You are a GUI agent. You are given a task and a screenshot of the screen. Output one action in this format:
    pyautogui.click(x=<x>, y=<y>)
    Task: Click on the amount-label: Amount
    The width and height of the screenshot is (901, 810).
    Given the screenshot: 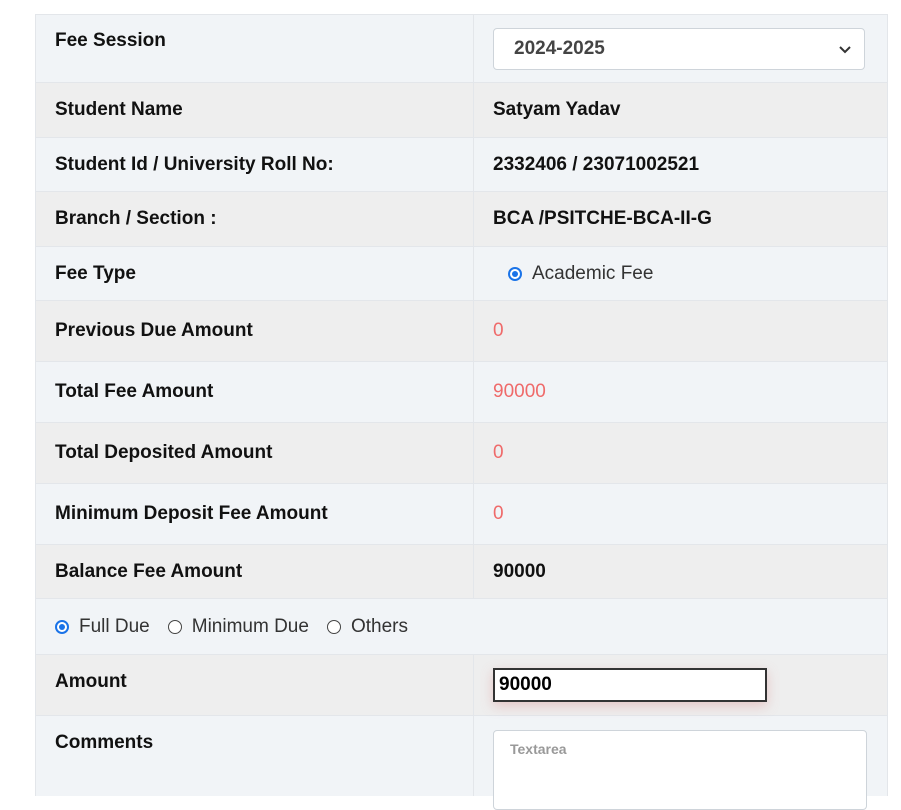 What is the action you would take?
    pyautogui.click(x=255, y=685)
    